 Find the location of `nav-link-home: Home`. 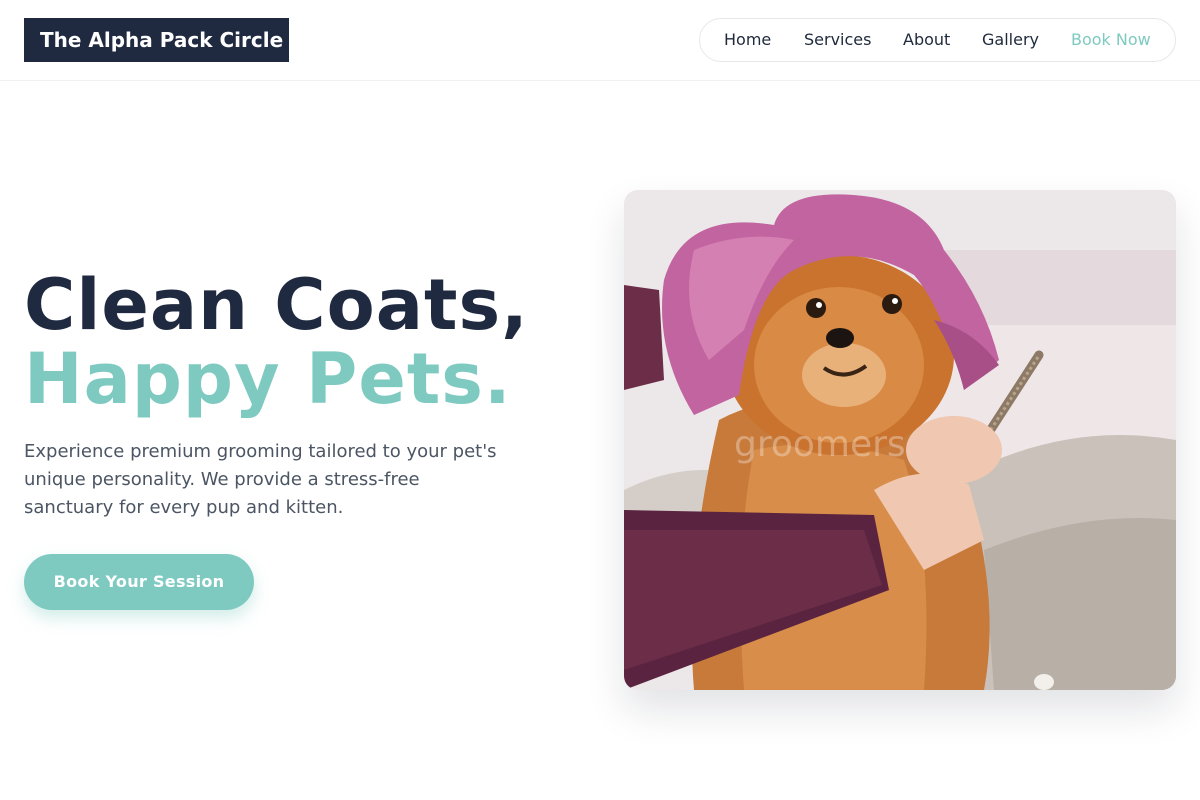

nav-link-home: Home is located at coordinates (747, 40).